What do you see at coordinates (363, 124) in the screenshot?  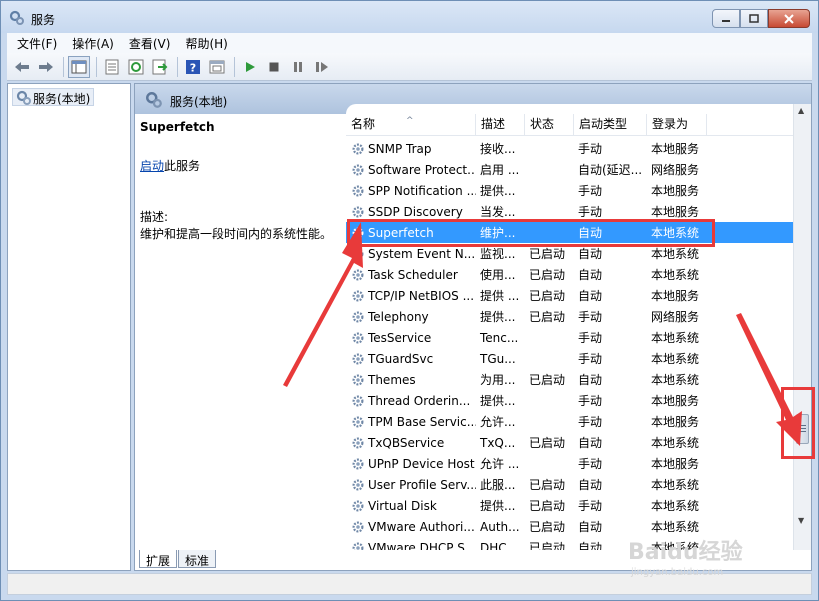 I see `column-name-label: 名称` at bounding box center [363, 124].